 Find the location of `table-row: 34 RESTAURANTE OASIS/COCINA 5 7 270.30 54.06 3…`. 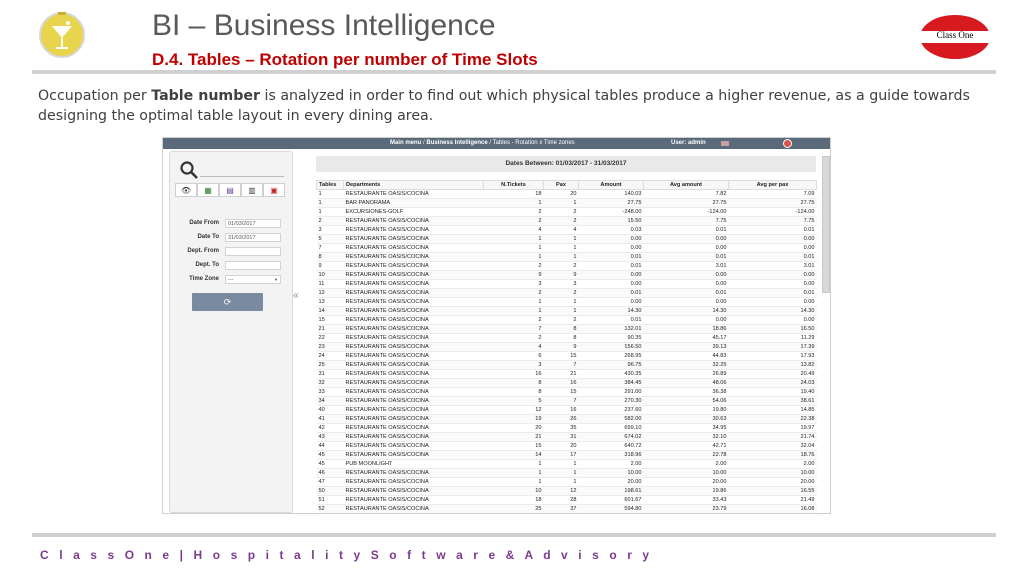

table-row: 34 RESTAURANTE OASIS/COCINA 5 7 270.30 54.06 3… is located at coordinates (566, 401).